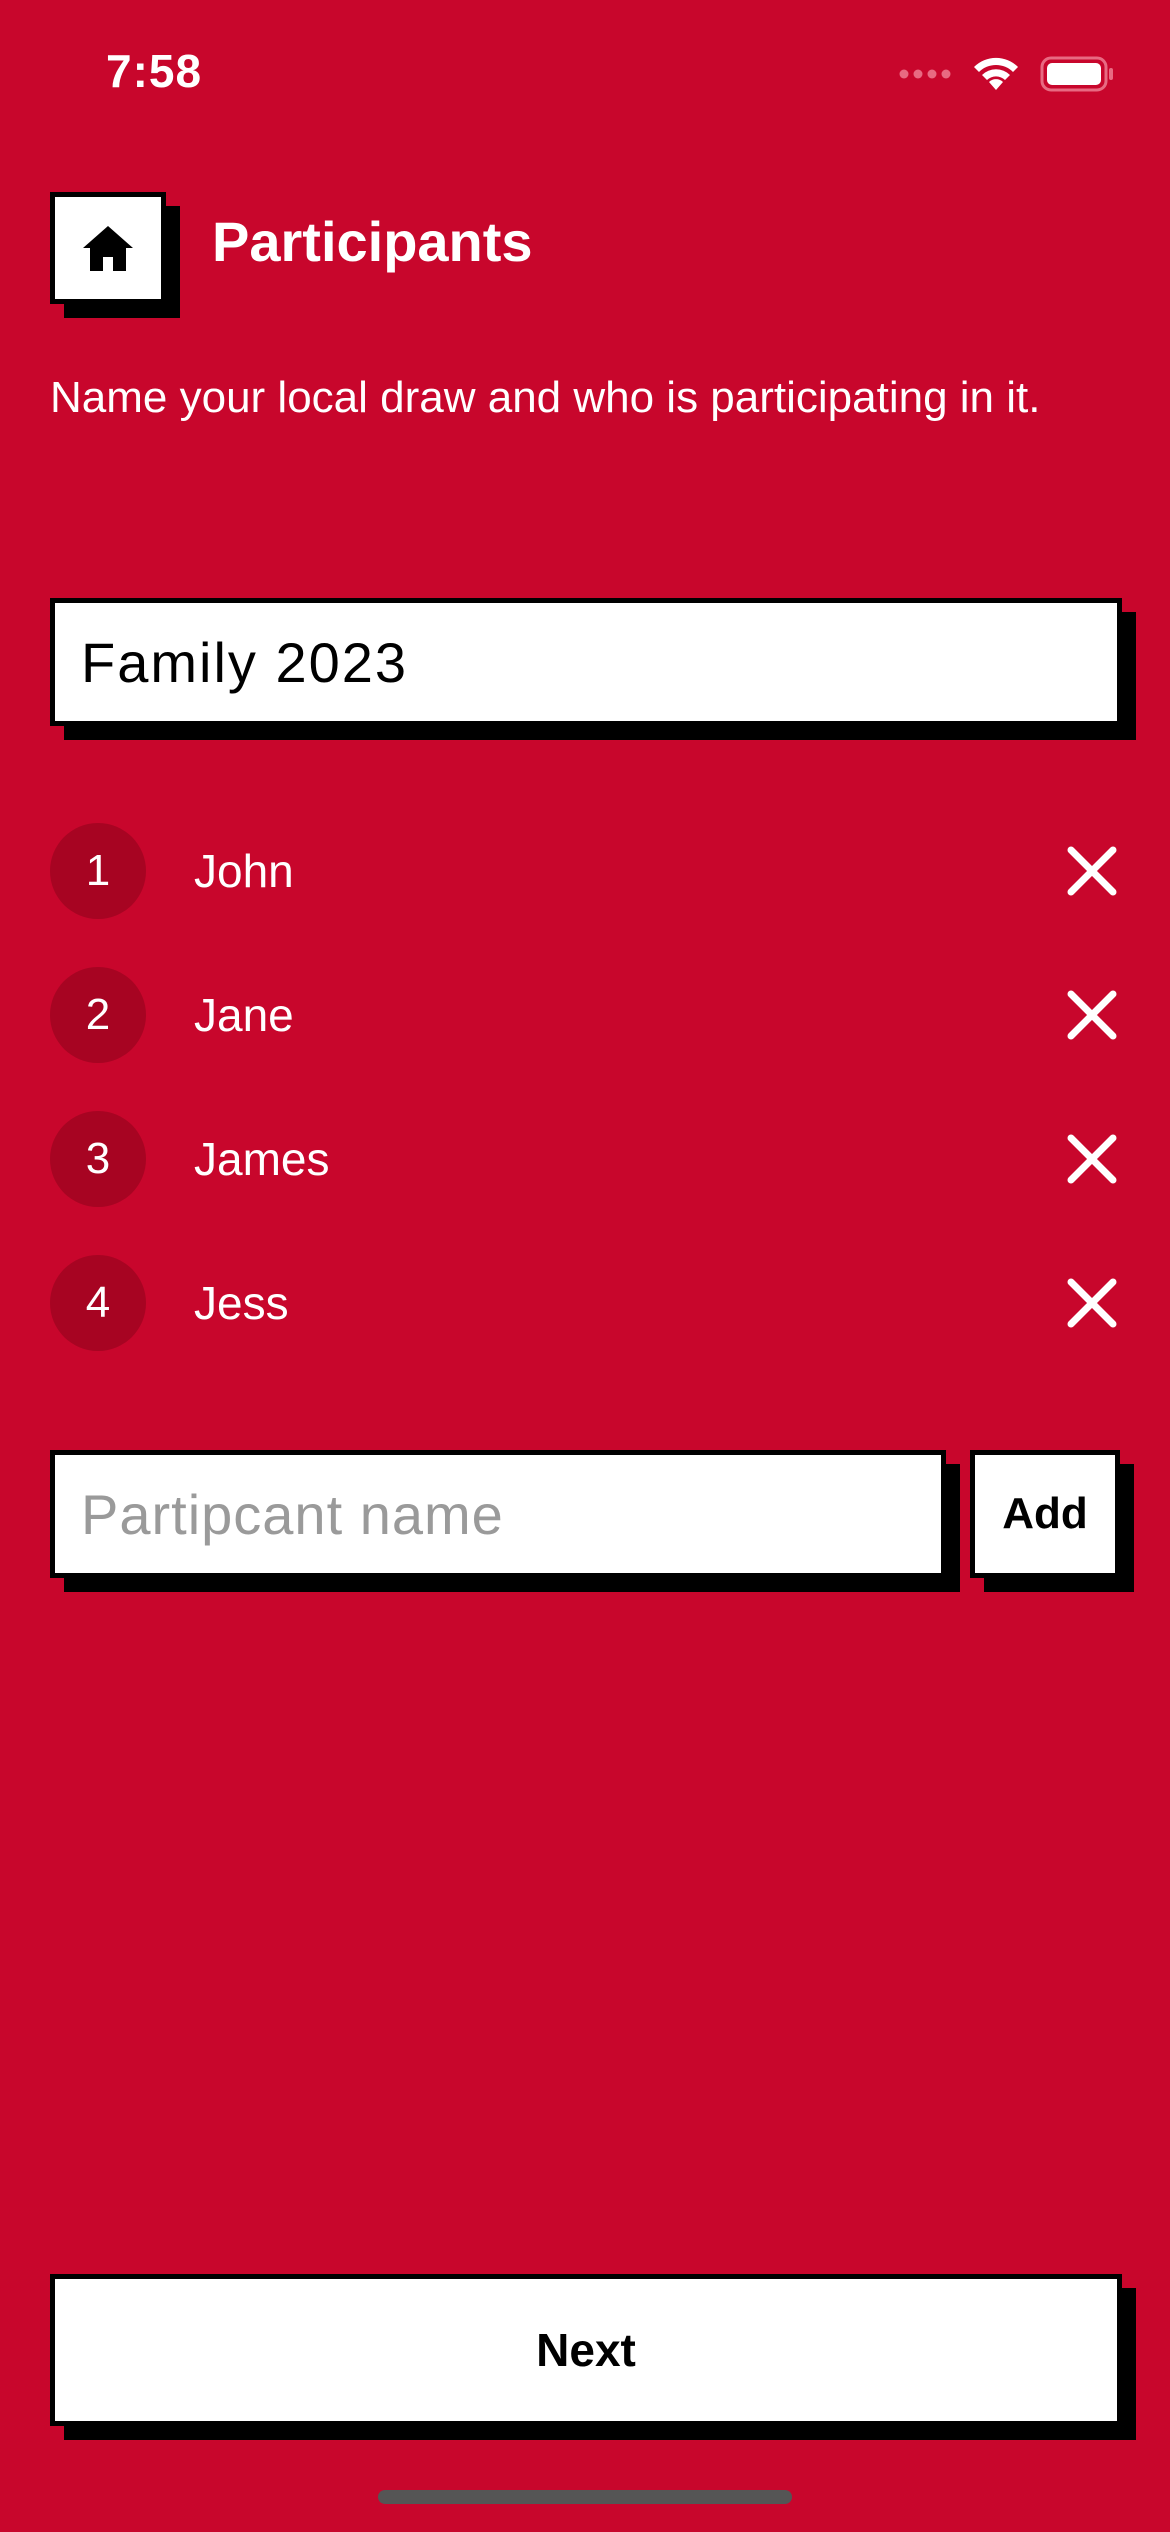 Image resolution: width=1170 pixels, height=2532 pixels. I want to click on next-button: Next, so click(586, 2350).